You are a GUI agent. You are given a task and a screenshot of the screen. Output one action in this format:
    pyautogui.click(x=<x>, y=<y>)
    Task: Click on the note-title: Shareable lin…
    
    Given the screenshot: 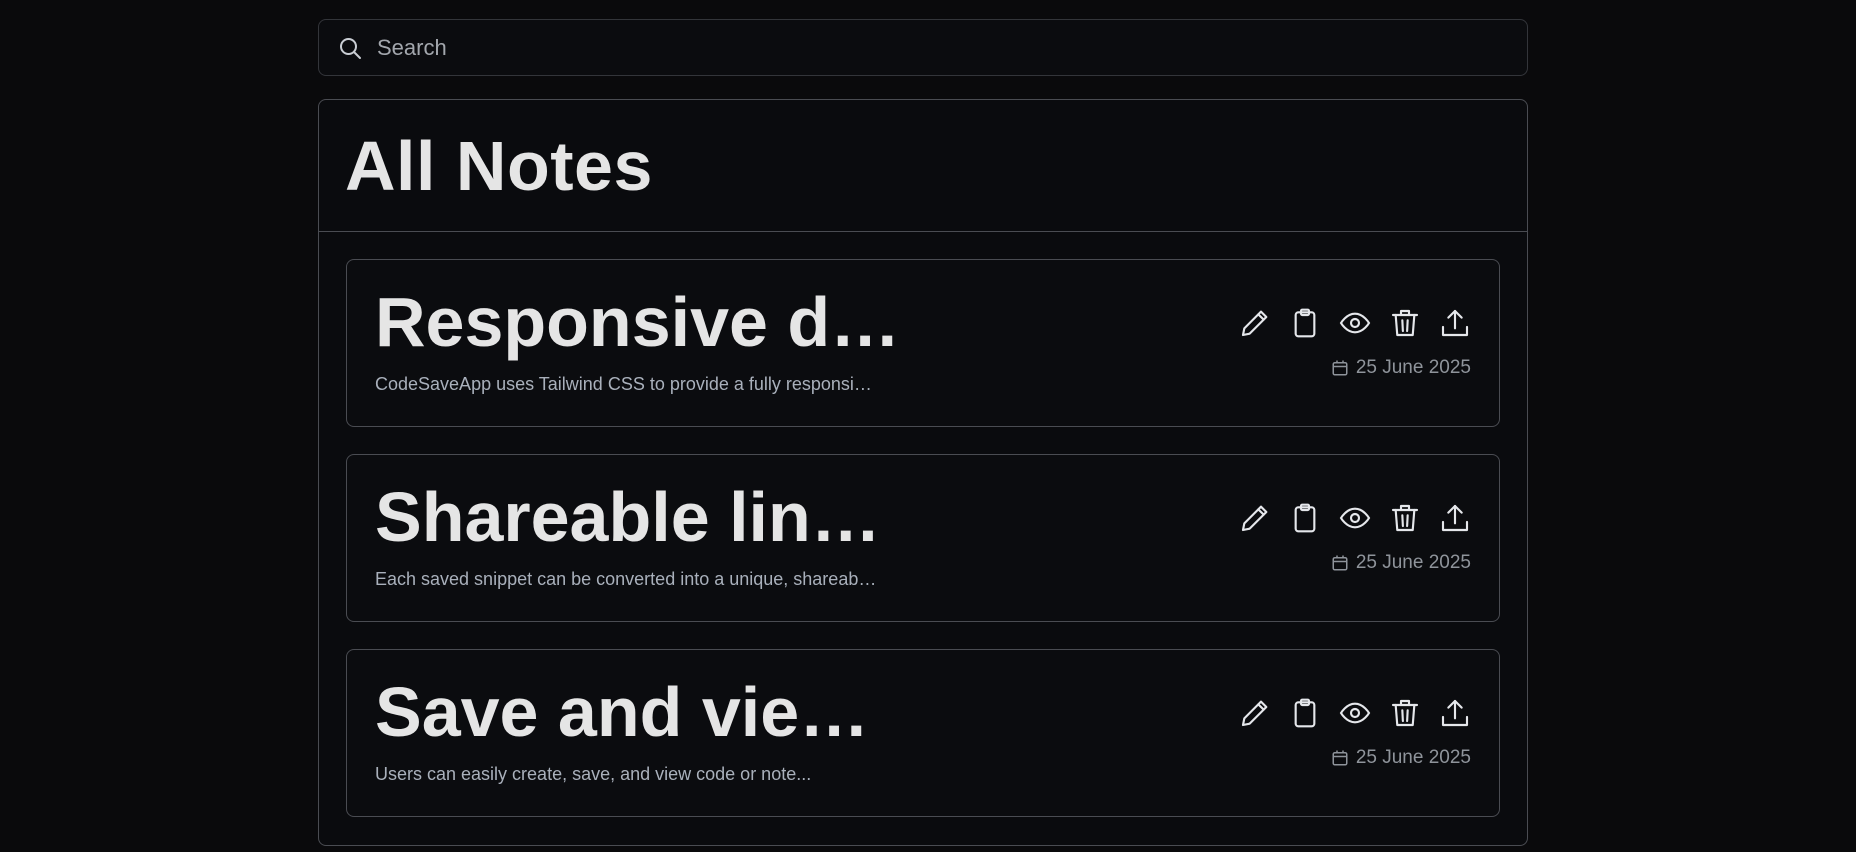 What is the action you would take?
    pyautogui.click(x=628, y=517)
    